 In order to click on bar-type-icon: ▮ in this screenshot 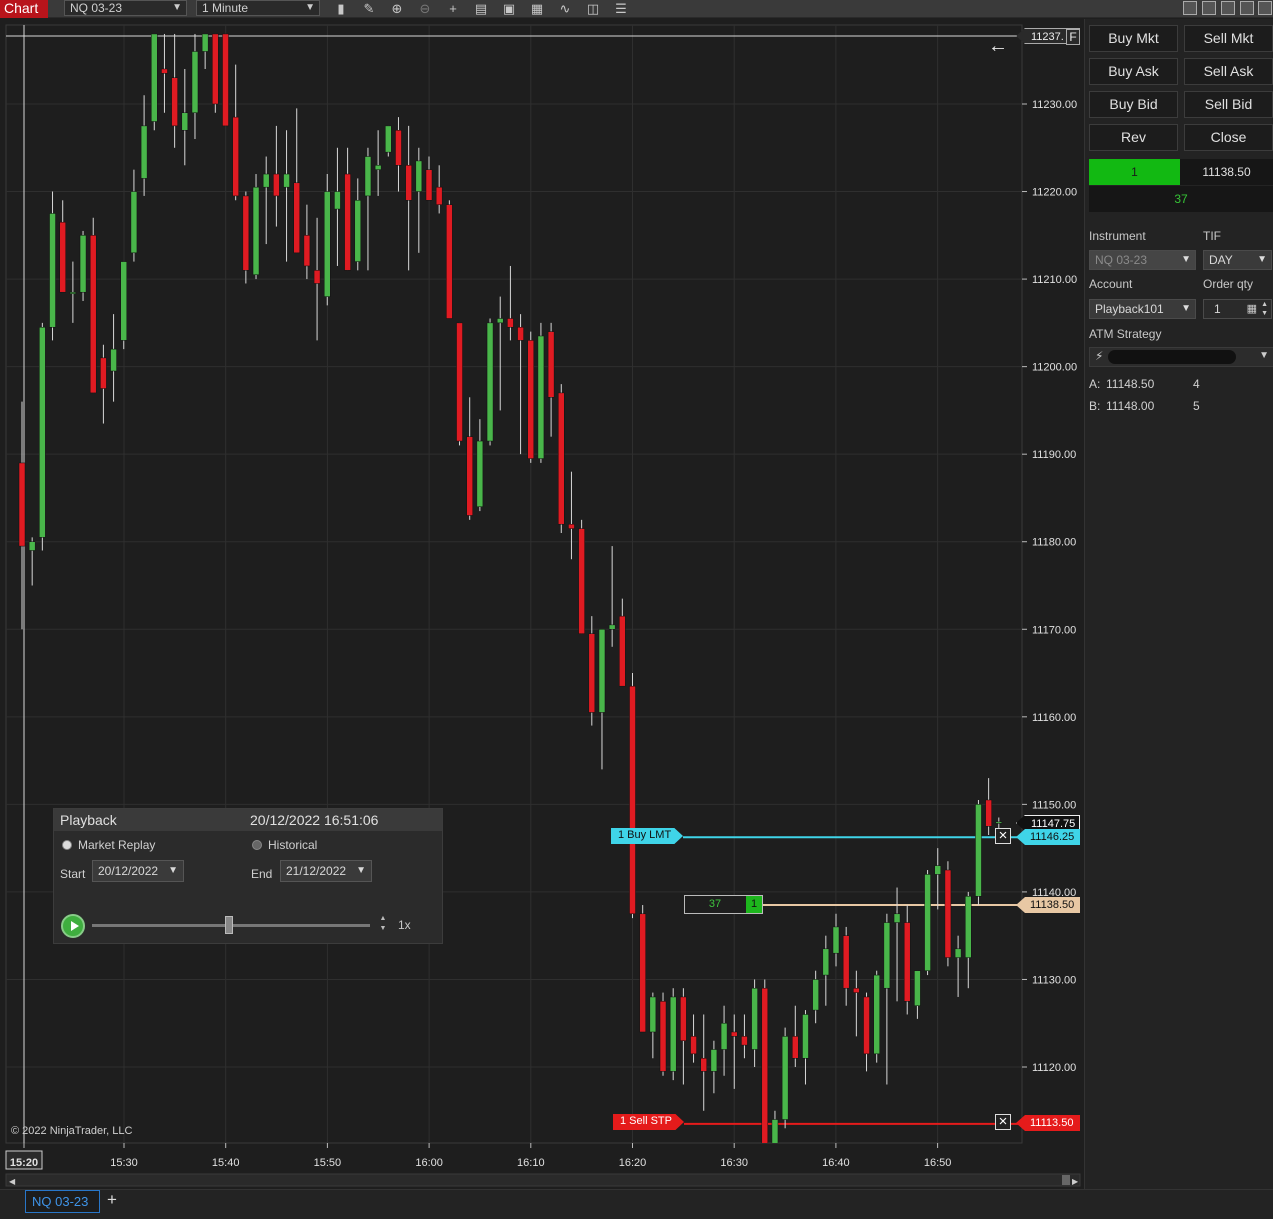, I will do `click(341, 9)`.